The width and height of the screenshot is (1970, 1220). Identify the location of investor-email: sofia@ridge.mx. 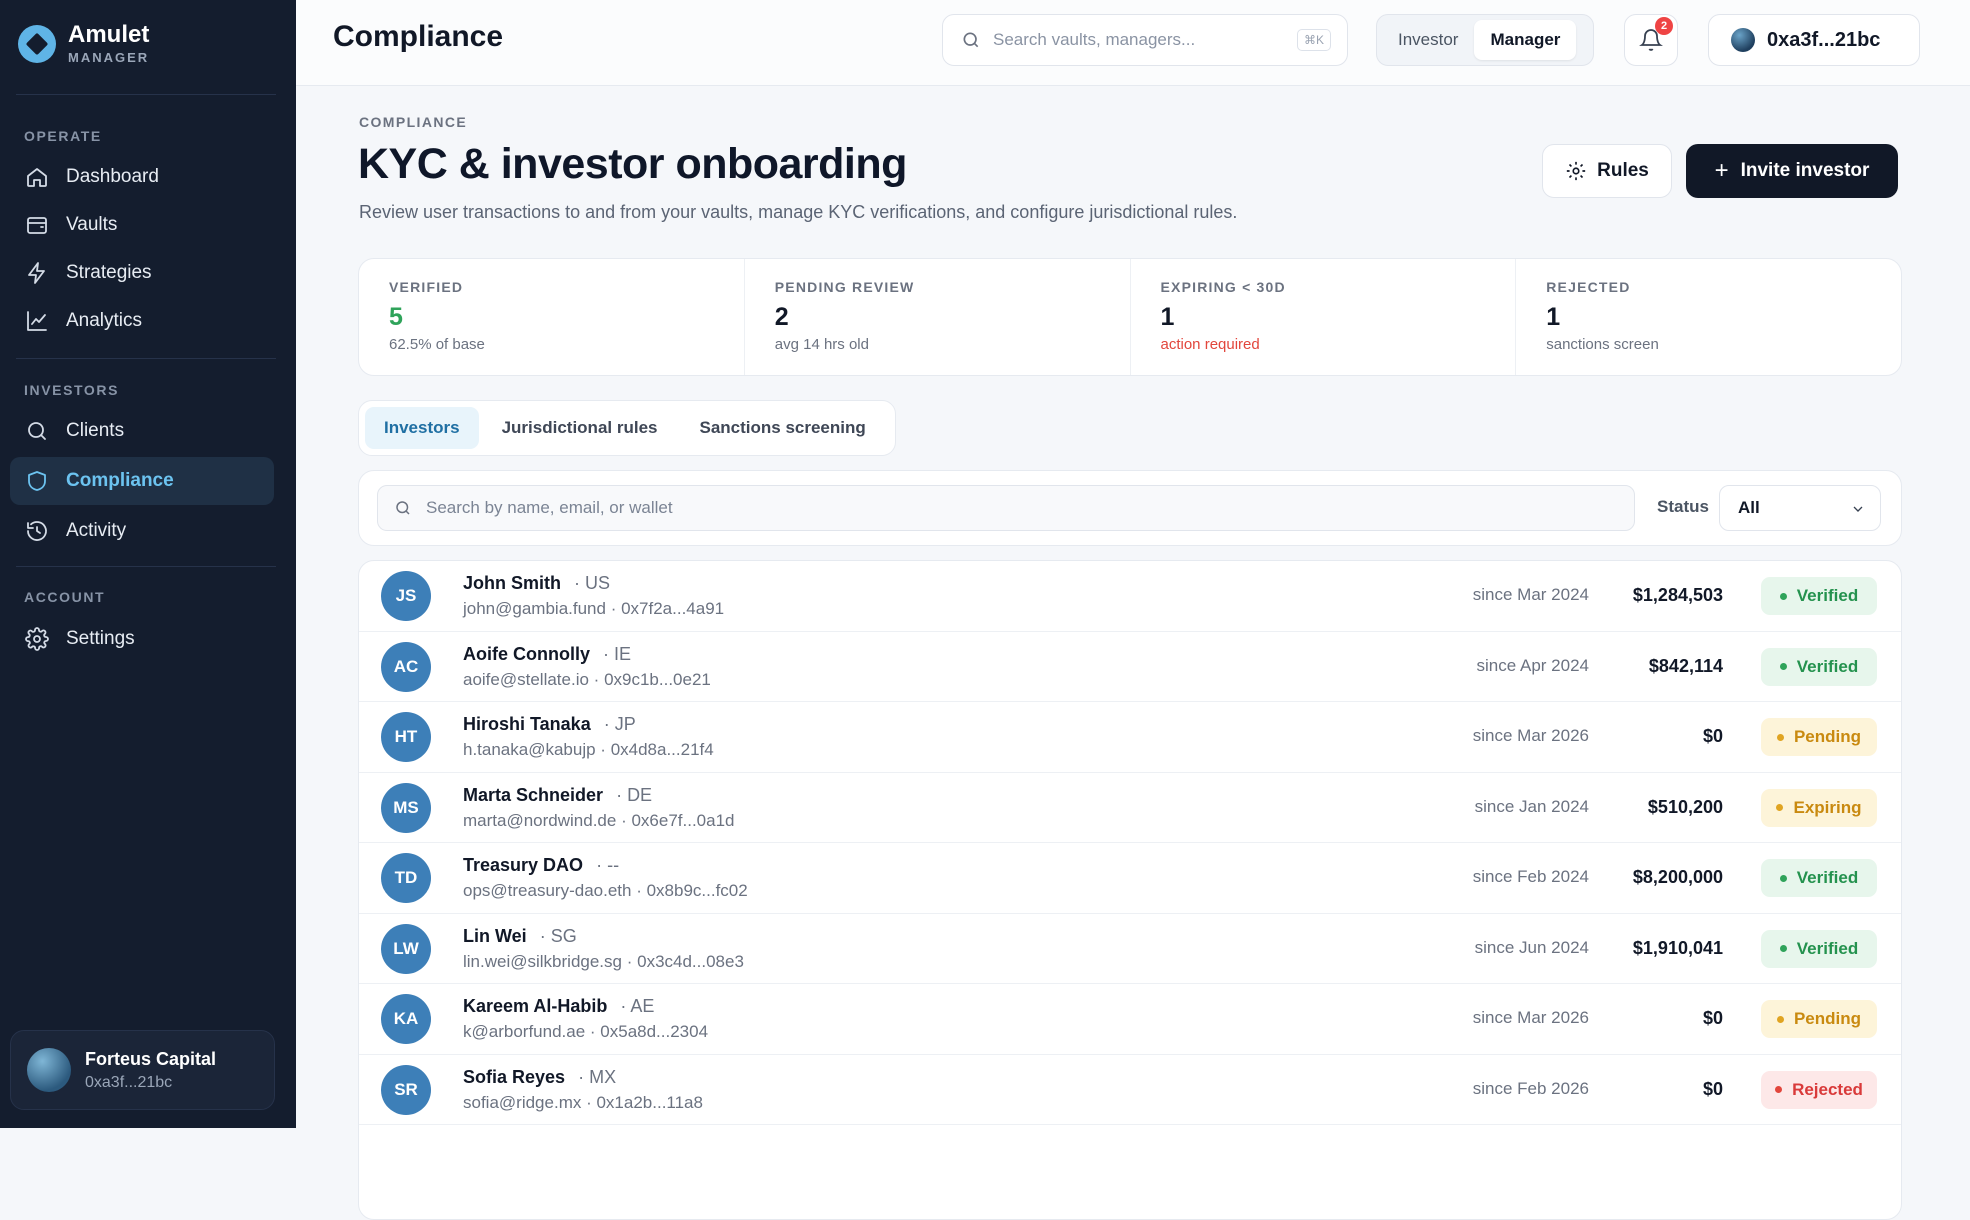
(522, 1102).